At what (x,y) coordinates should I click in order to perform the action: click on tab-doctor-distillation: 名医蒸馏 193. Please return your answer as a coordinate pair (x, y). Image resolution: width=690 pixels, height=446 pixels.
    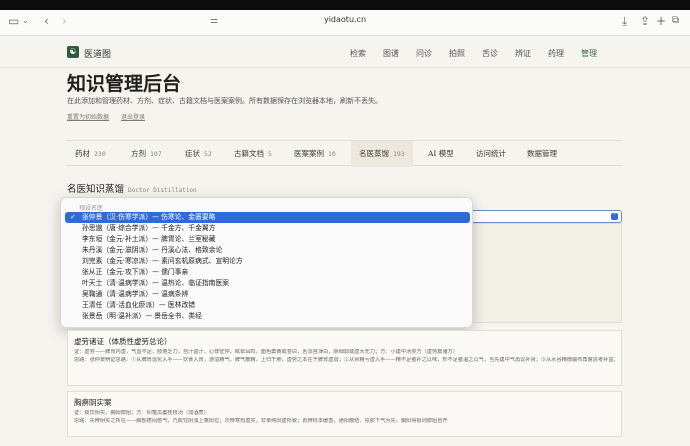
    Looking at the image, I should click on (382, 154).